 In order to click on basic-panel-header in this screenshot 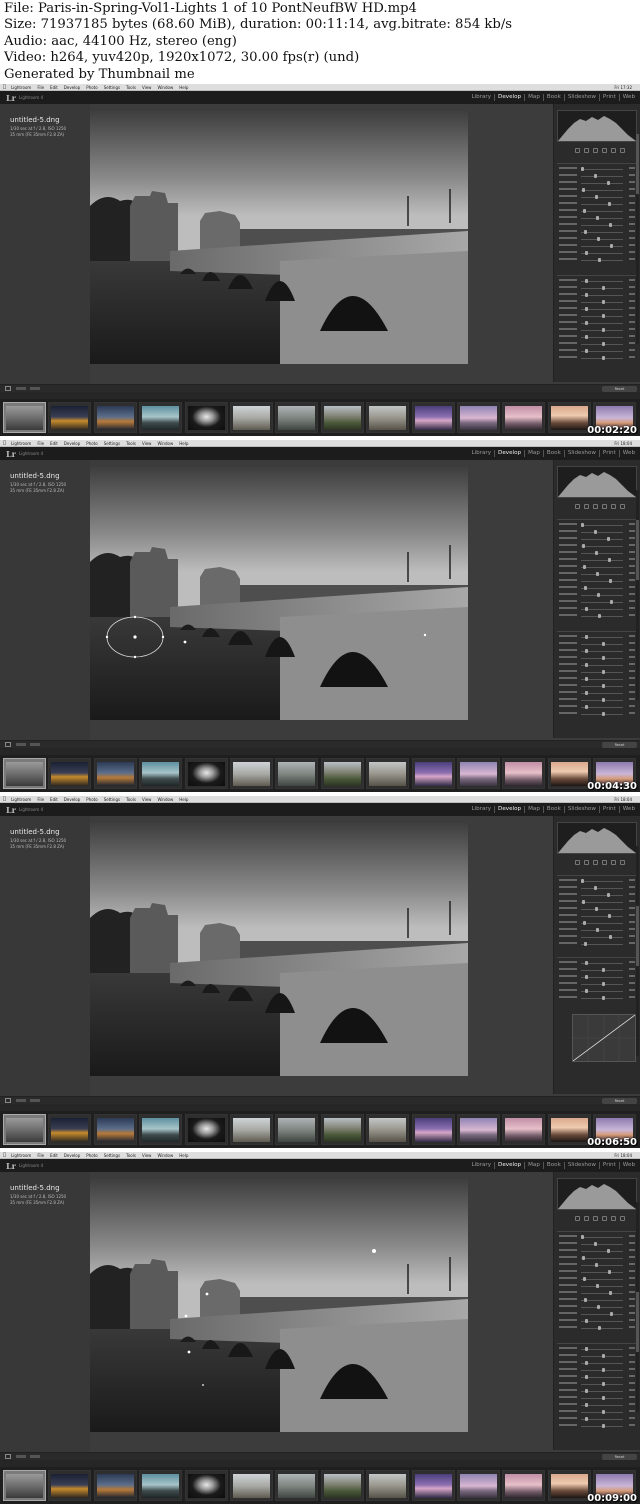, I will do `click(597, 161)`.